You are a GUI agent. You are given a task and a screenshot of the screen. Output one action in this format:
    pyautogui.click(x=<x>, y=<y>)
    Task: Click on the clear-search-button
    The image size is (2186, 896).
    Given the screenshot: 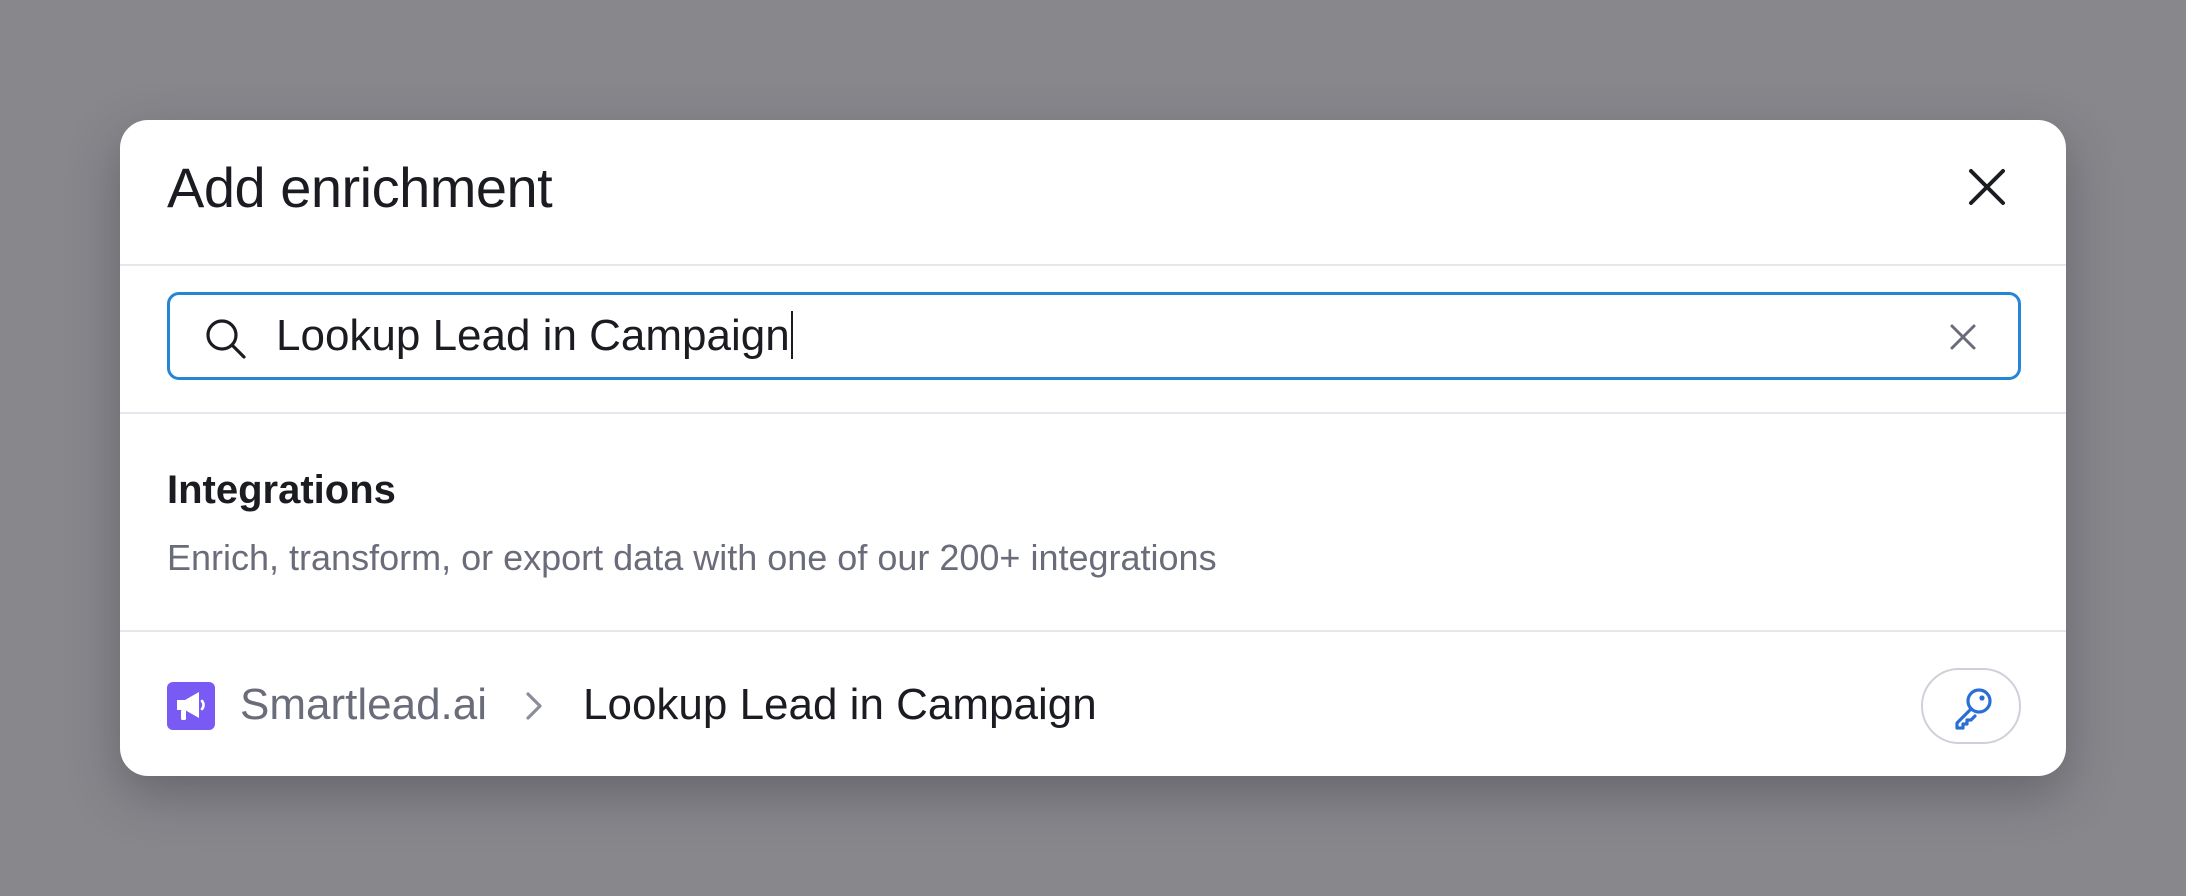 What is the action you would take?
    pyautogui.click(x=1963, y=337)
    